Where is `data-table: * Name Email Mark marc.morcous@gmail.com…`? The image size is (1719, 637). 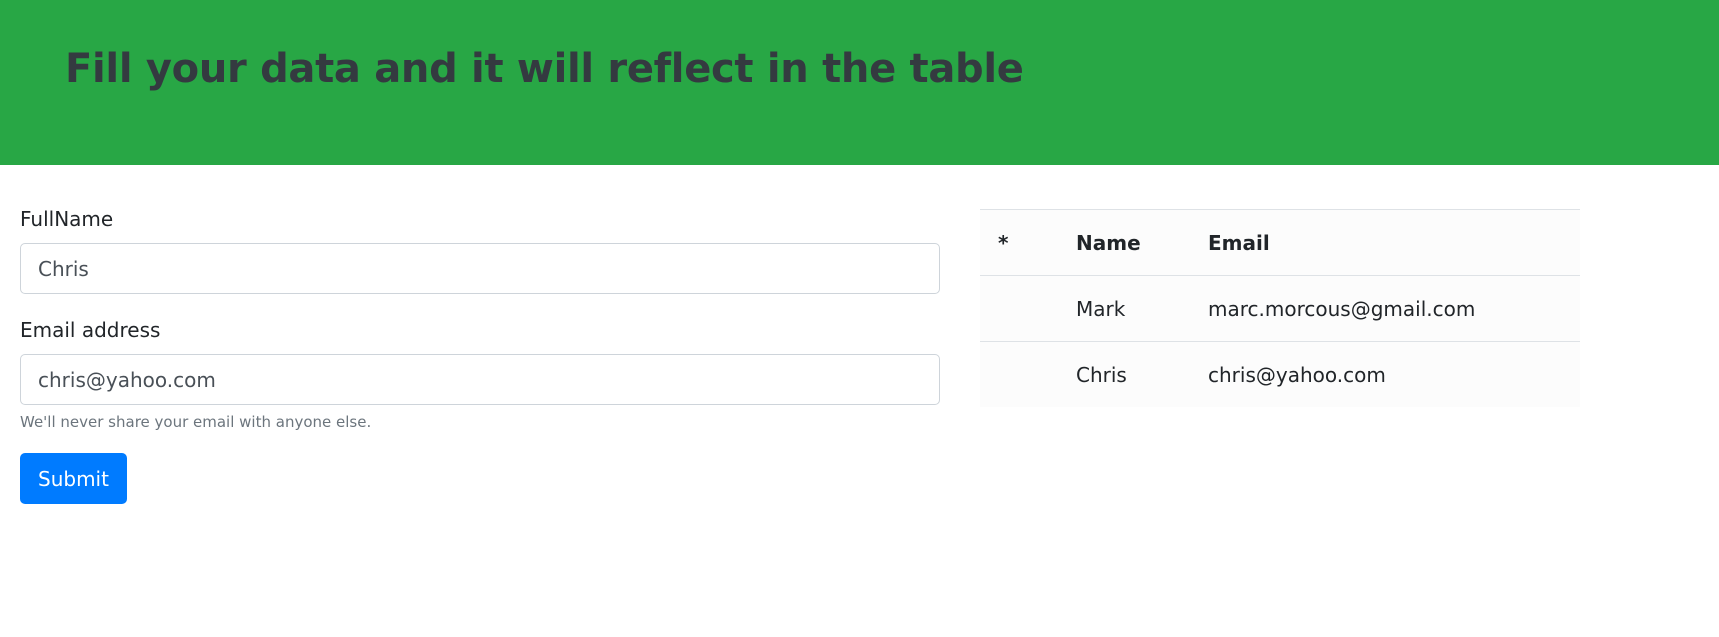 data-table: * Name Email Mark marc.morcous@gmail.com… is located at coordinates (1280, 308).